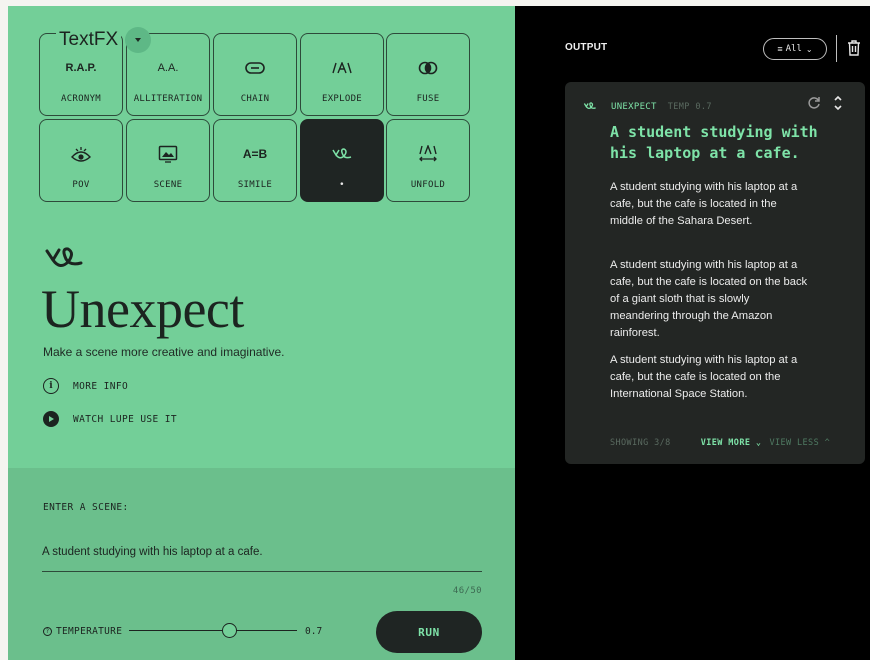 This screenshot has height=660, width=870. Describe the element at coordinates (142, 309) in the screenshot. I see `tool-title: Unexpect` at that location.